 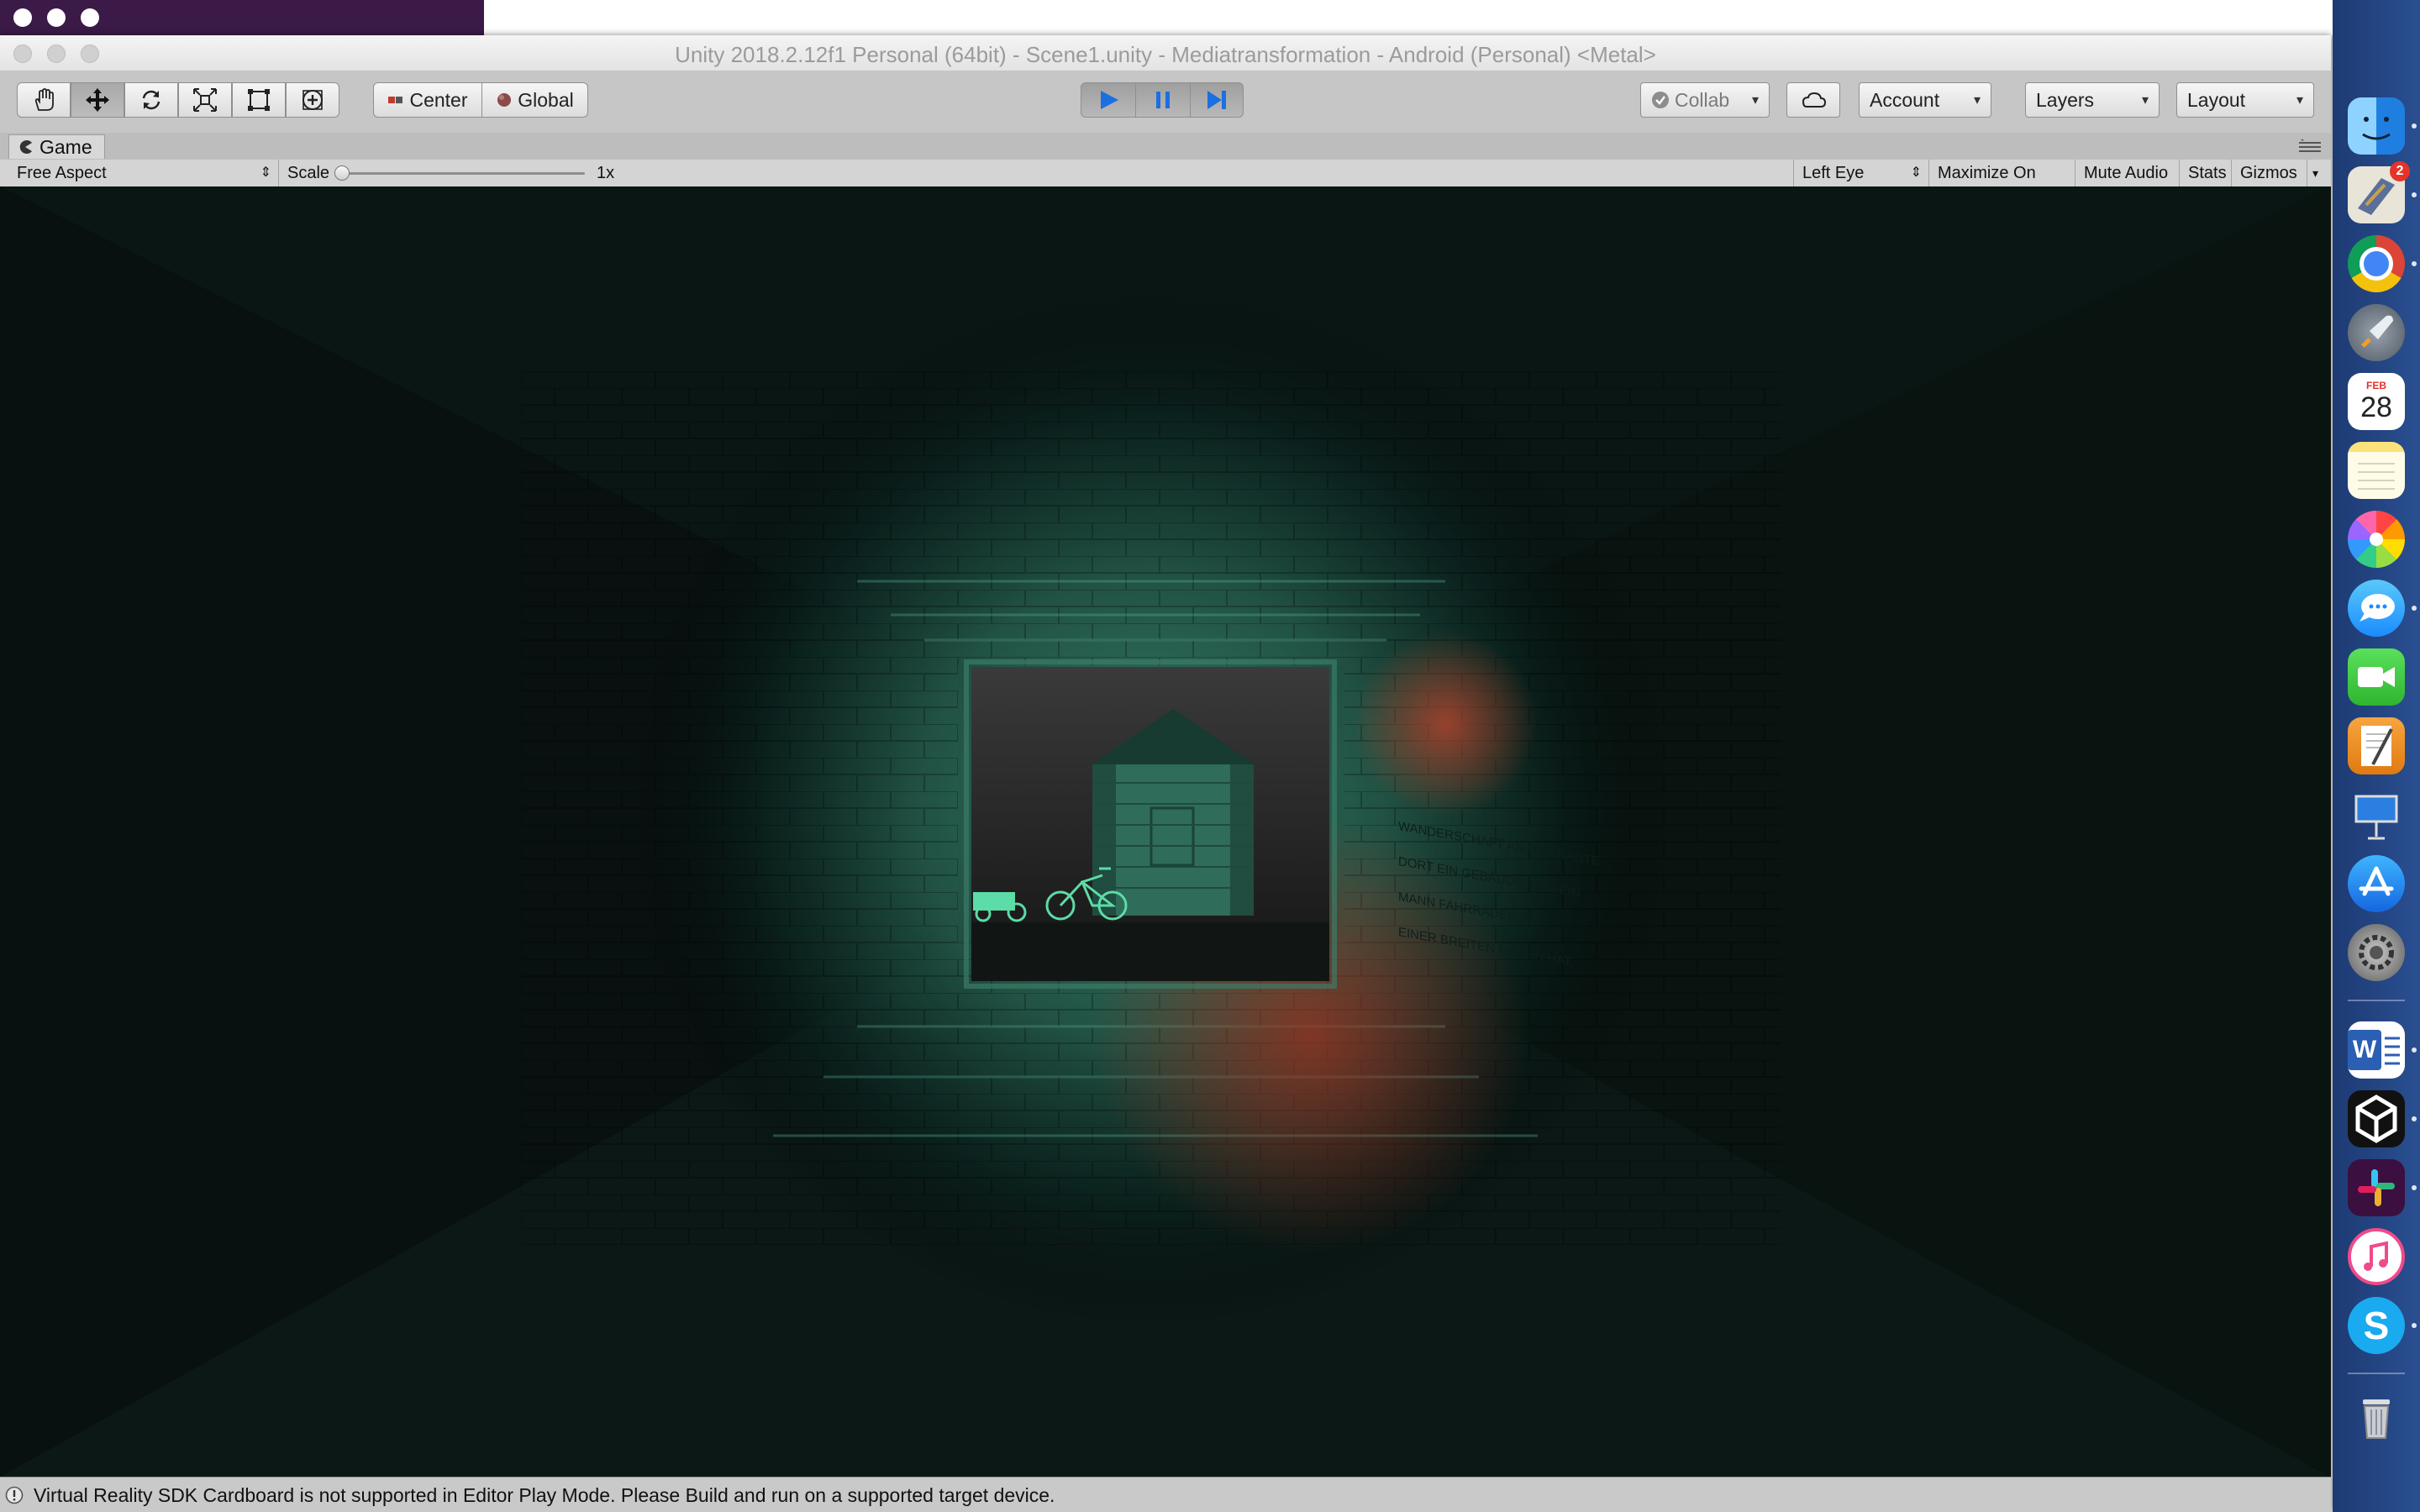 I want to click on collab-dropdown: Collab, so click(x=1705, y=100).